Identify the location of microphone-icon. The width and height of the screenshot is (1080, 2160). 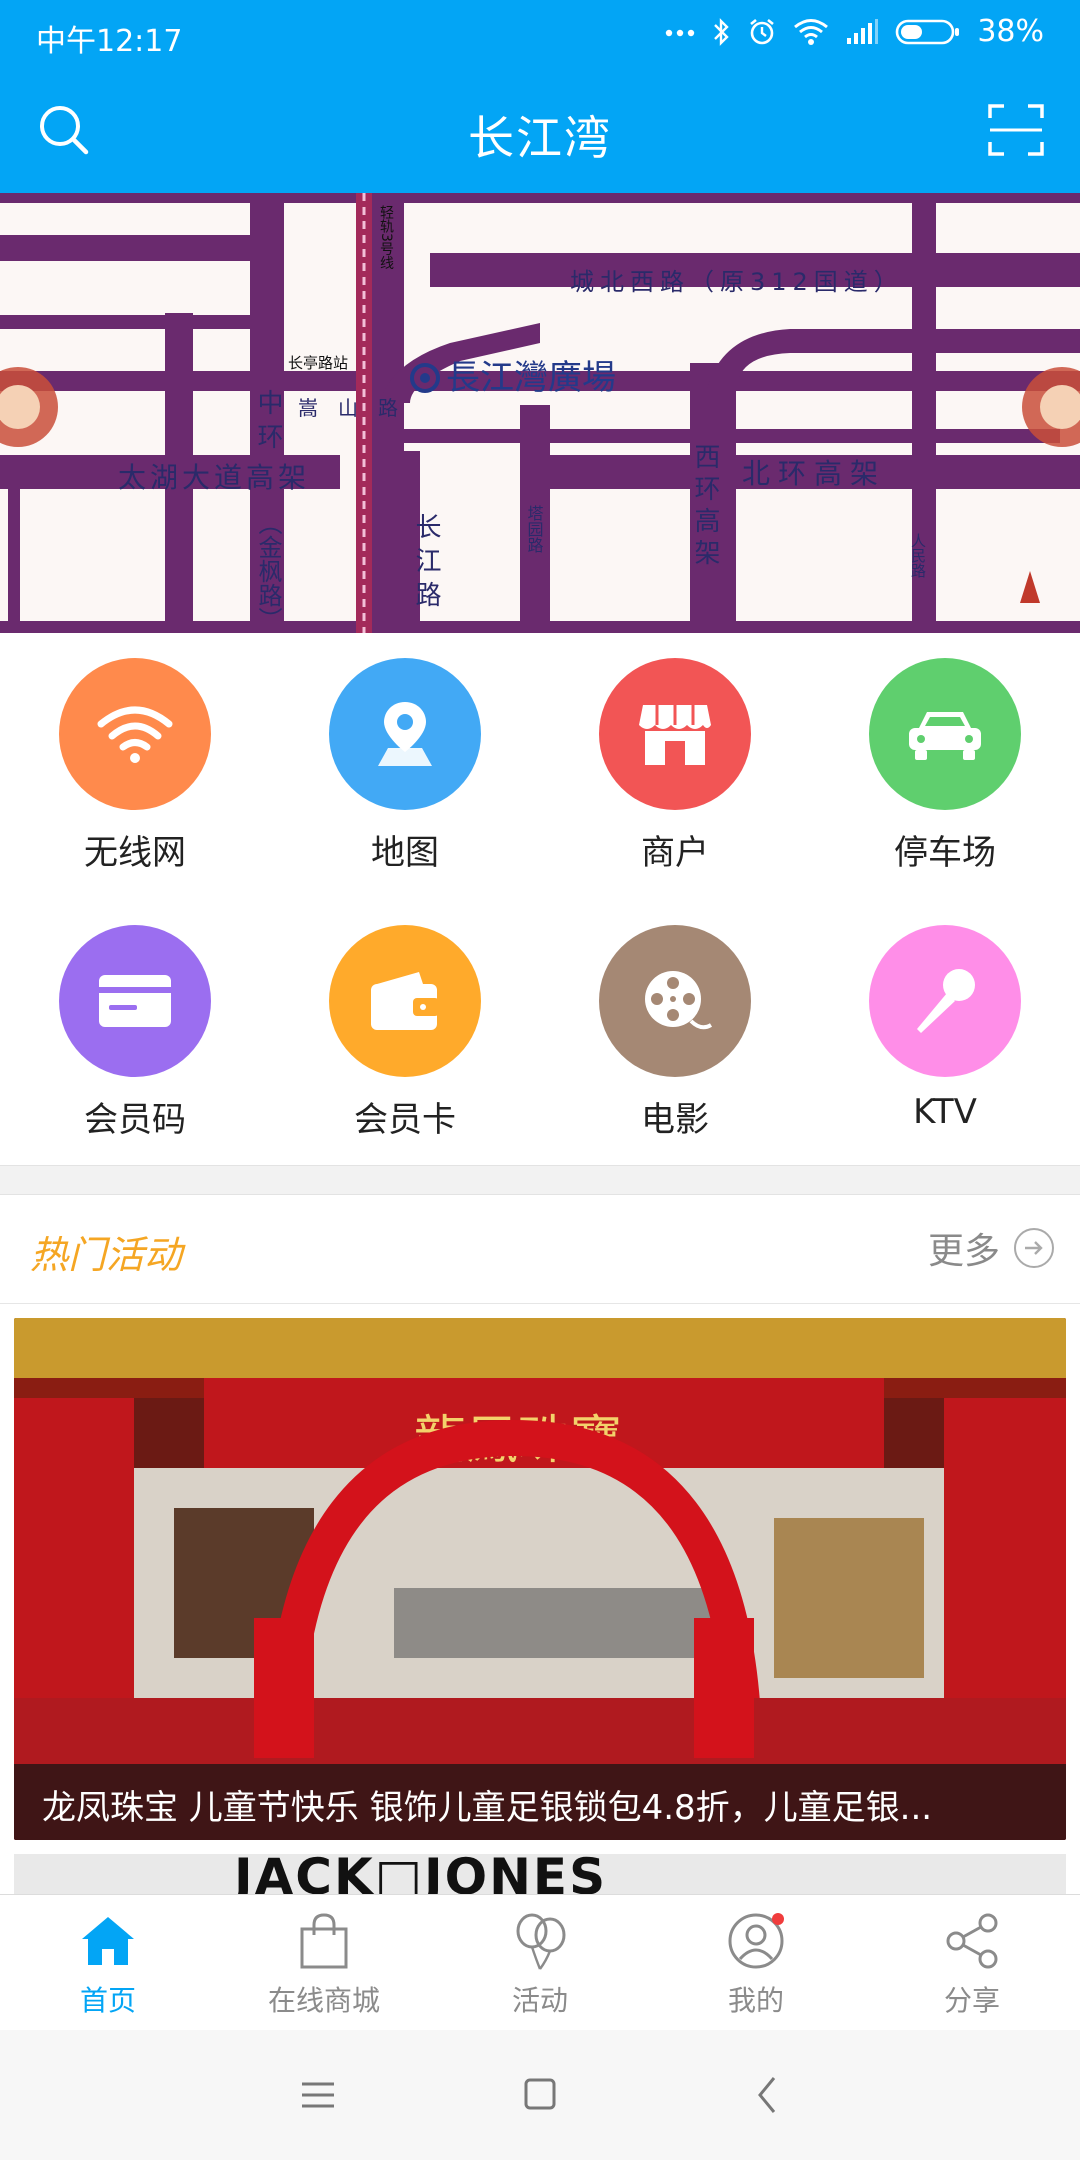
(945, 1001).